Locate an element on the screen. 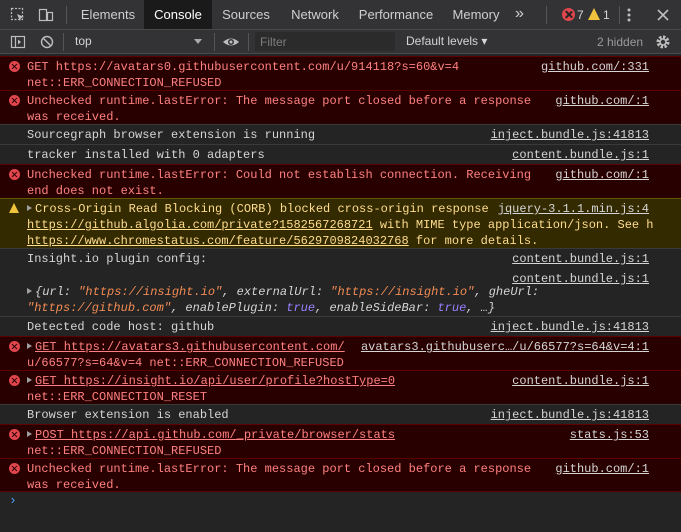 Image resolution: width=681 pixels, height=532 pixels. more-options-icon is located at coordinates (629, 15).